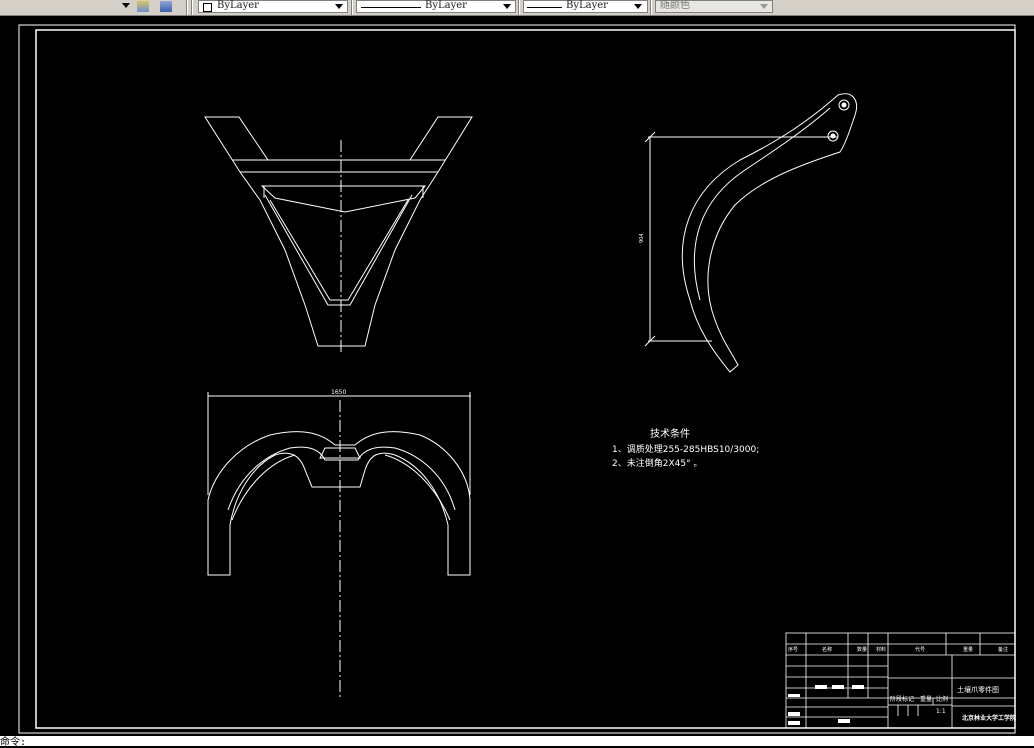 The height and width of the screenshot is (748, 1034). What do you see at coordinates (926, 699) in the screenshot?
I see `weight-label: 重量` at bounding box center [926, 699].